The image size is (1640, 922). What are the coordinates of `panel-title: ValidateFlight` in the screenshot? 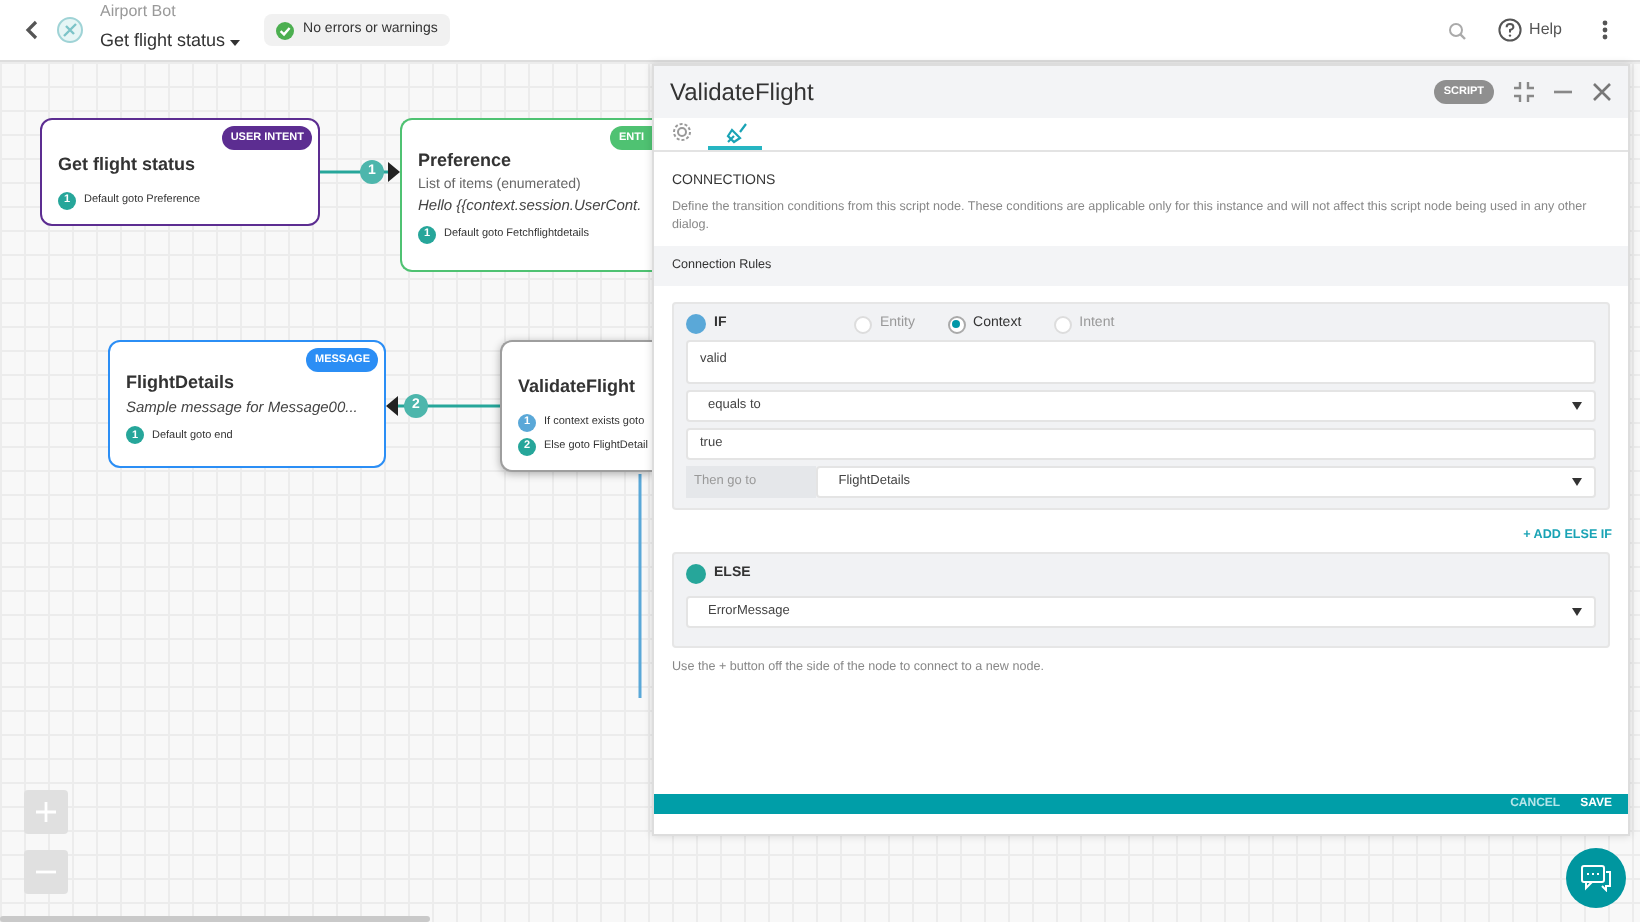 It's located at (743, 93).